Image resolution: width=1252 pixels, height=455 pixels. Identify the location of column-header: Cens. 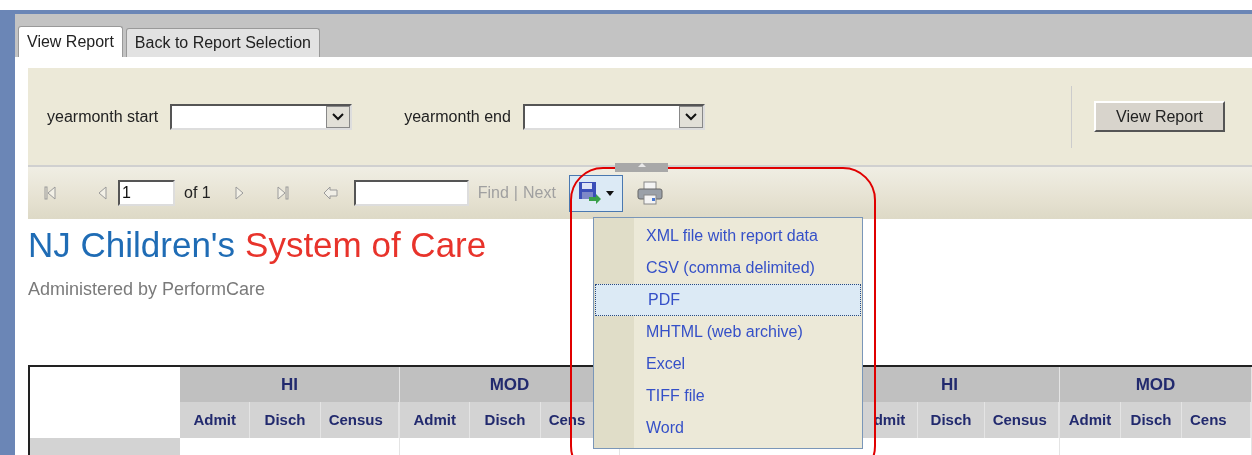
(1216, 420).